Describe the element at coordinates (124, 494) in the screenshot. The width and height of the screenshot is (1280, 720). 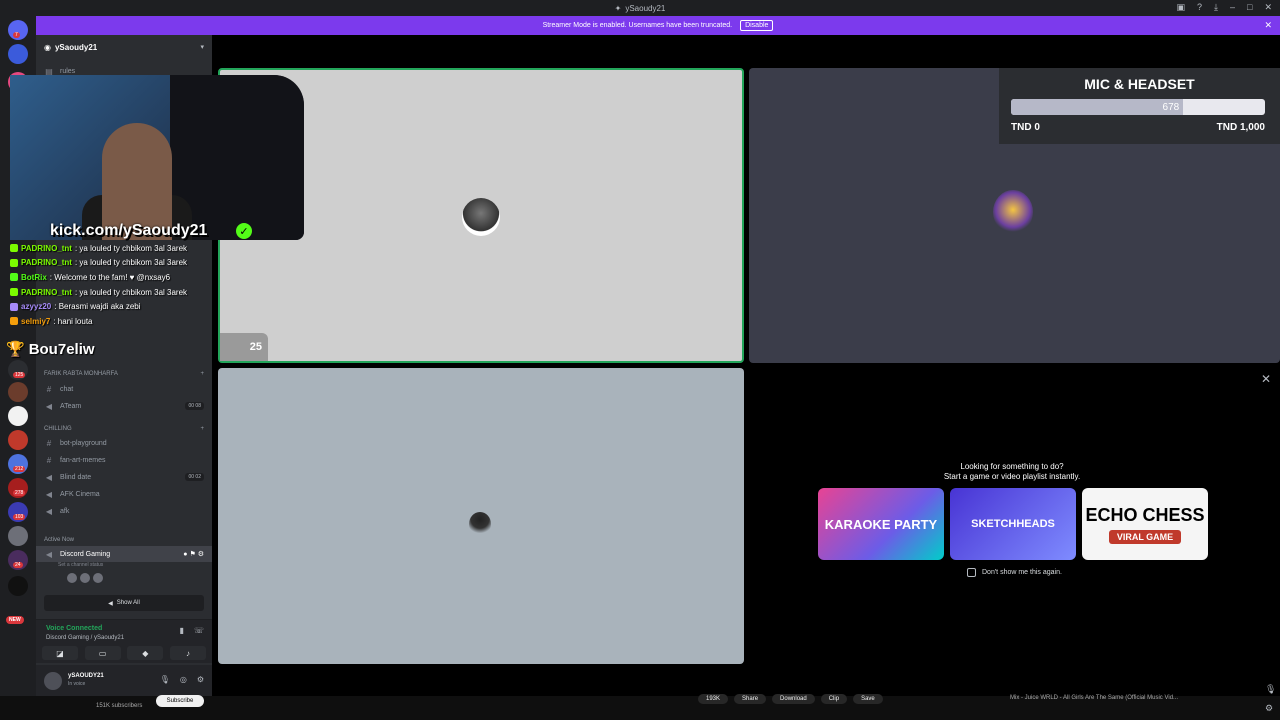
I see `channel-afk-cinema: ◀ AFK Cinema` at that location.